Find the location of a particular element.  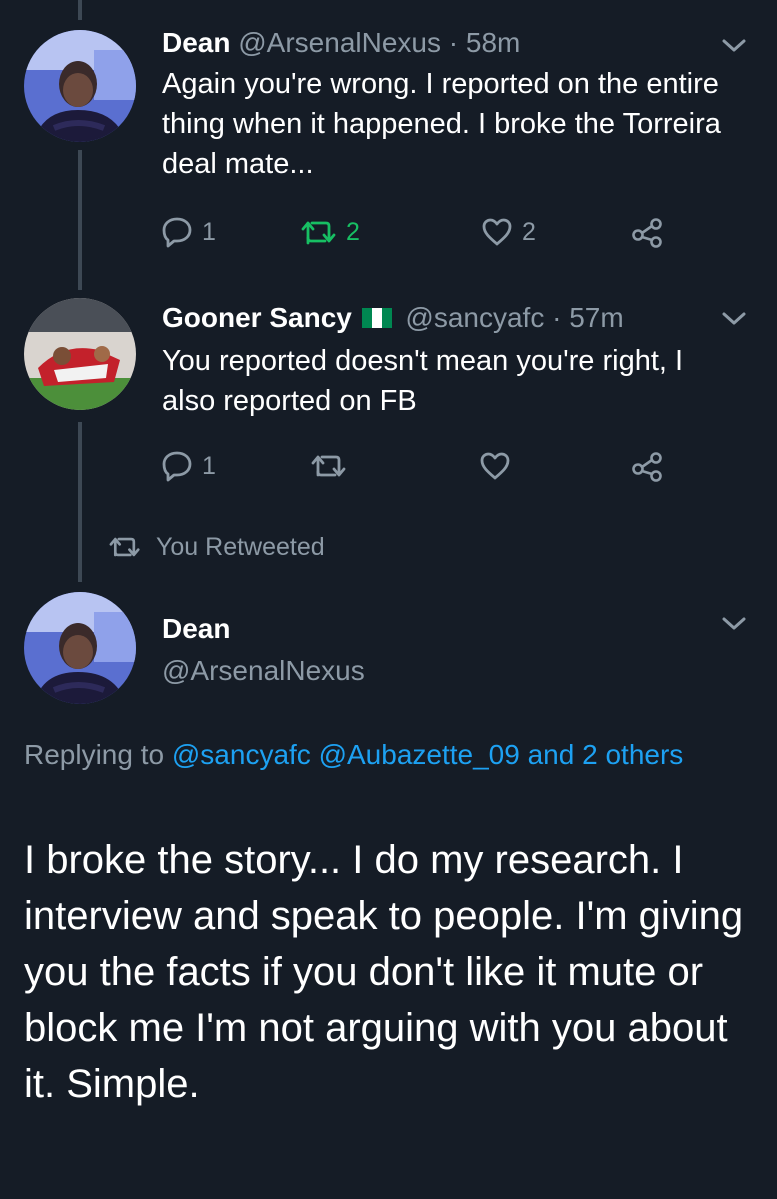

retweet-button is located at coordinates (329, 466).